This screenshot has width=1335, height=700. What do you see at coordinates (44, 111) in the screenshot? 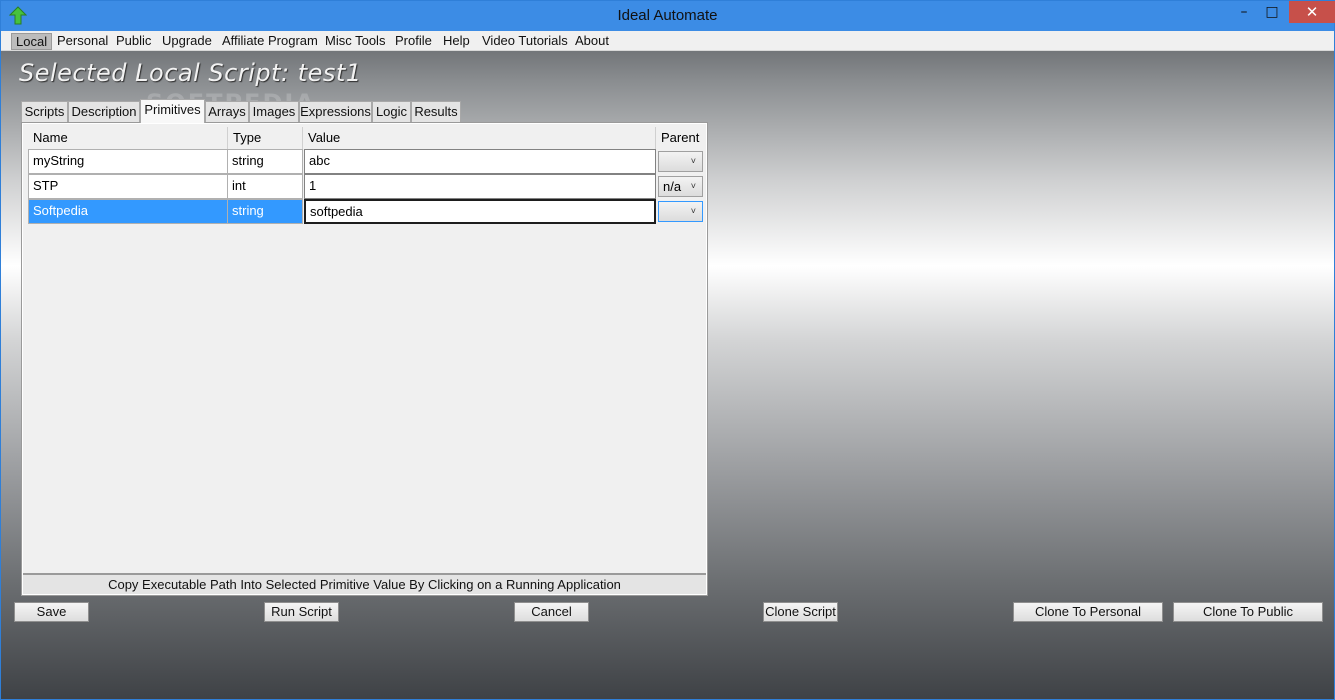
I see `tab-scripts: Scripts` at bounding box center [44, 111].